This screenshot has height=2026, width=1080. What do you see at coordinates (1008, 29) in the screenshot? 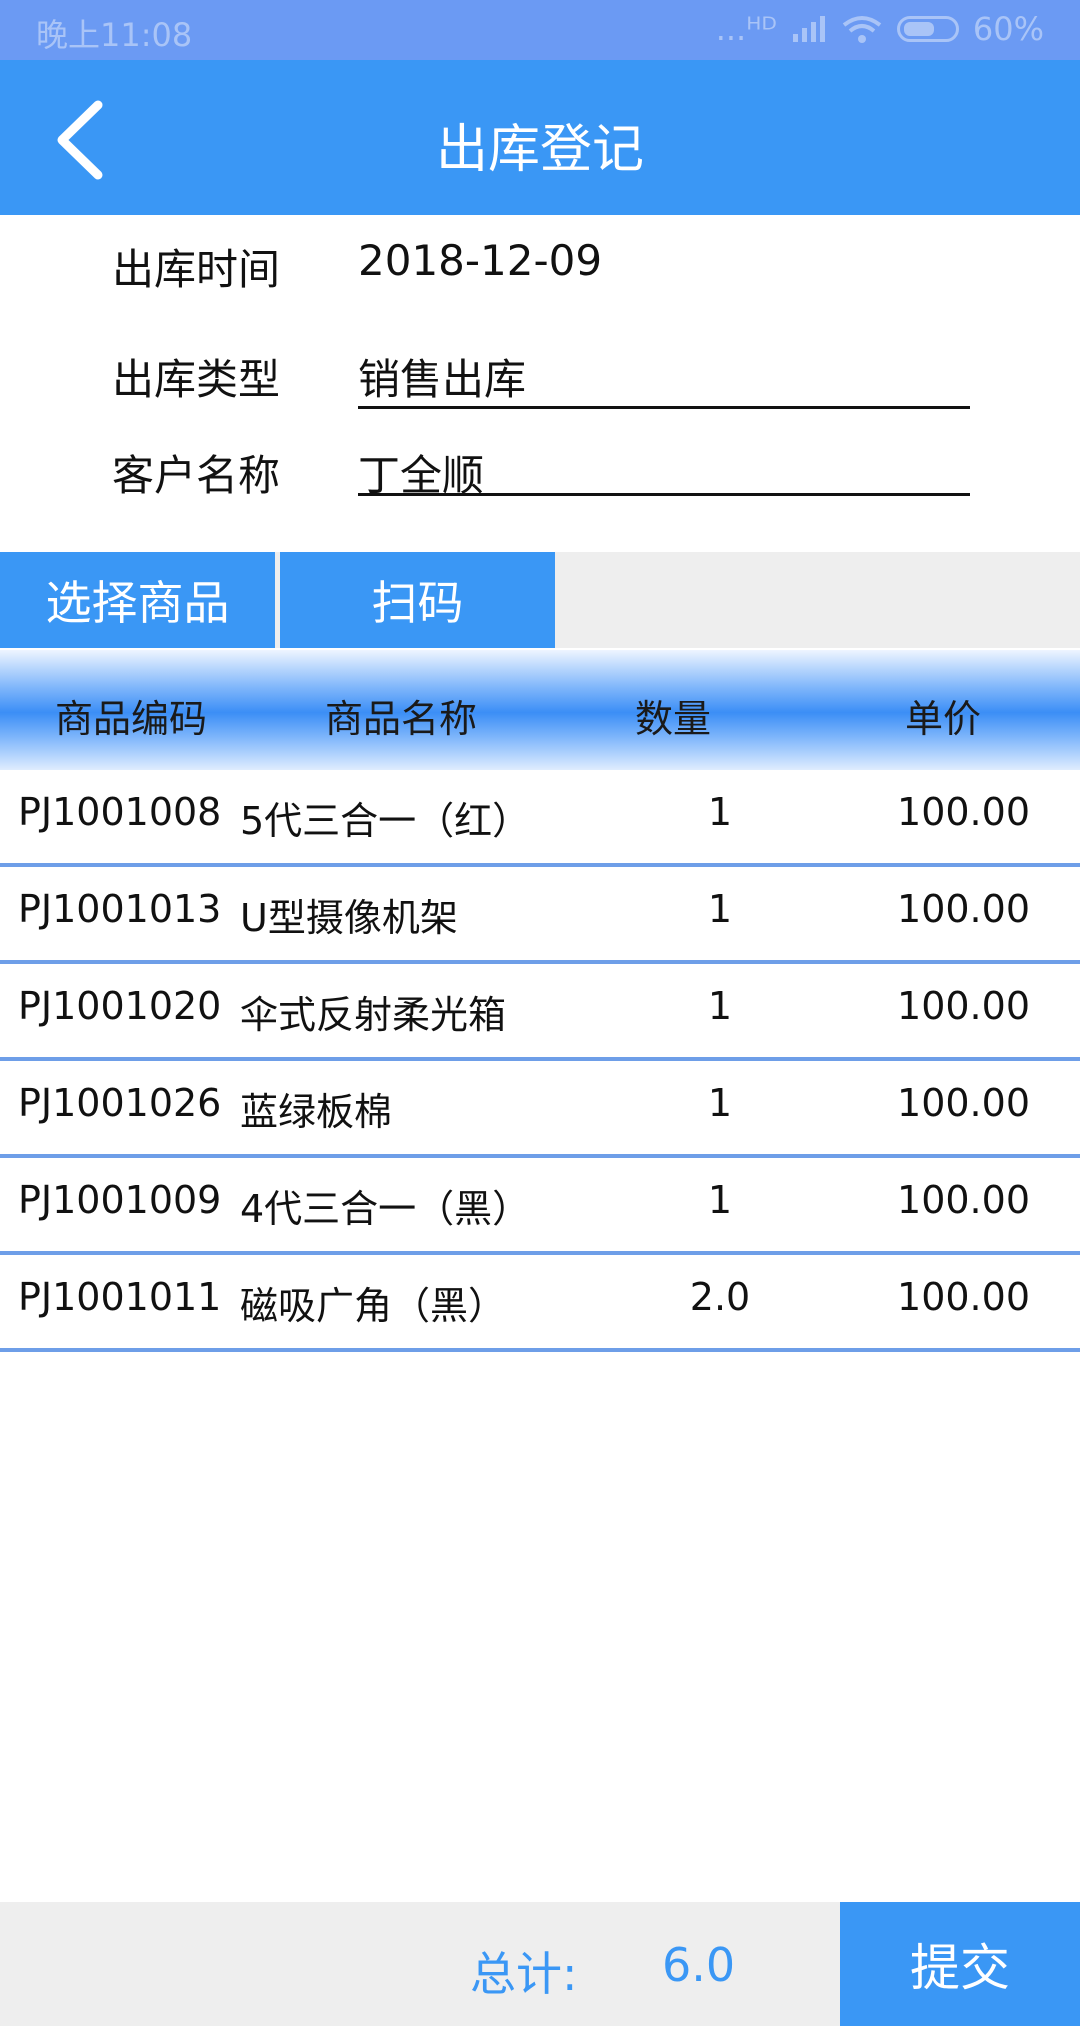
I see `battery-percent: 60%` at bounding box center [1008, 29].